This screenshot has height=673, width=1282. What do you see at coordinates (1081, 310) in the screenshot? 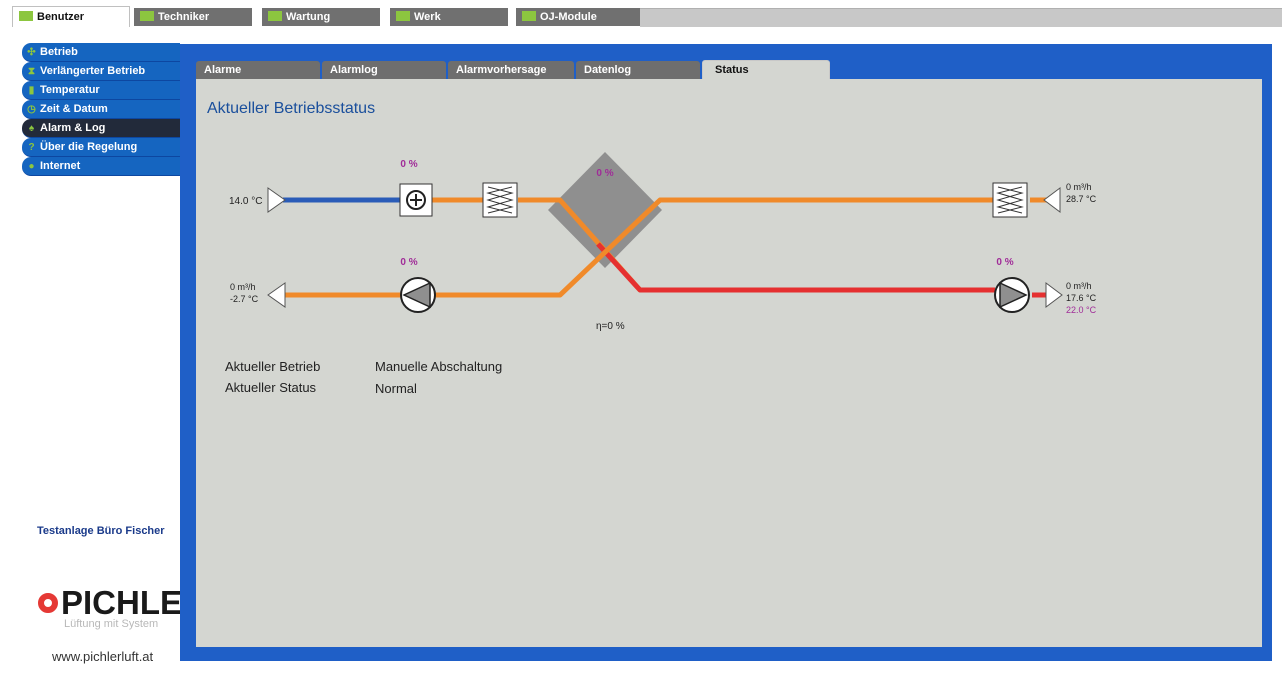
I see `supply-setpoint: 22.0 °C` at bounding box center [1081, 310].